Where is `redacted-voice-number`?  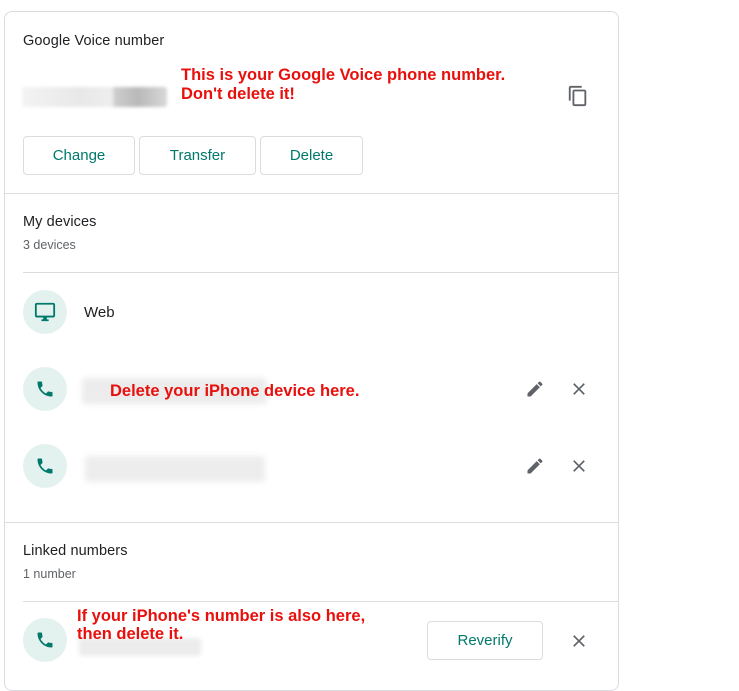 redacted-voice-number is located at coordinates (94, 97).